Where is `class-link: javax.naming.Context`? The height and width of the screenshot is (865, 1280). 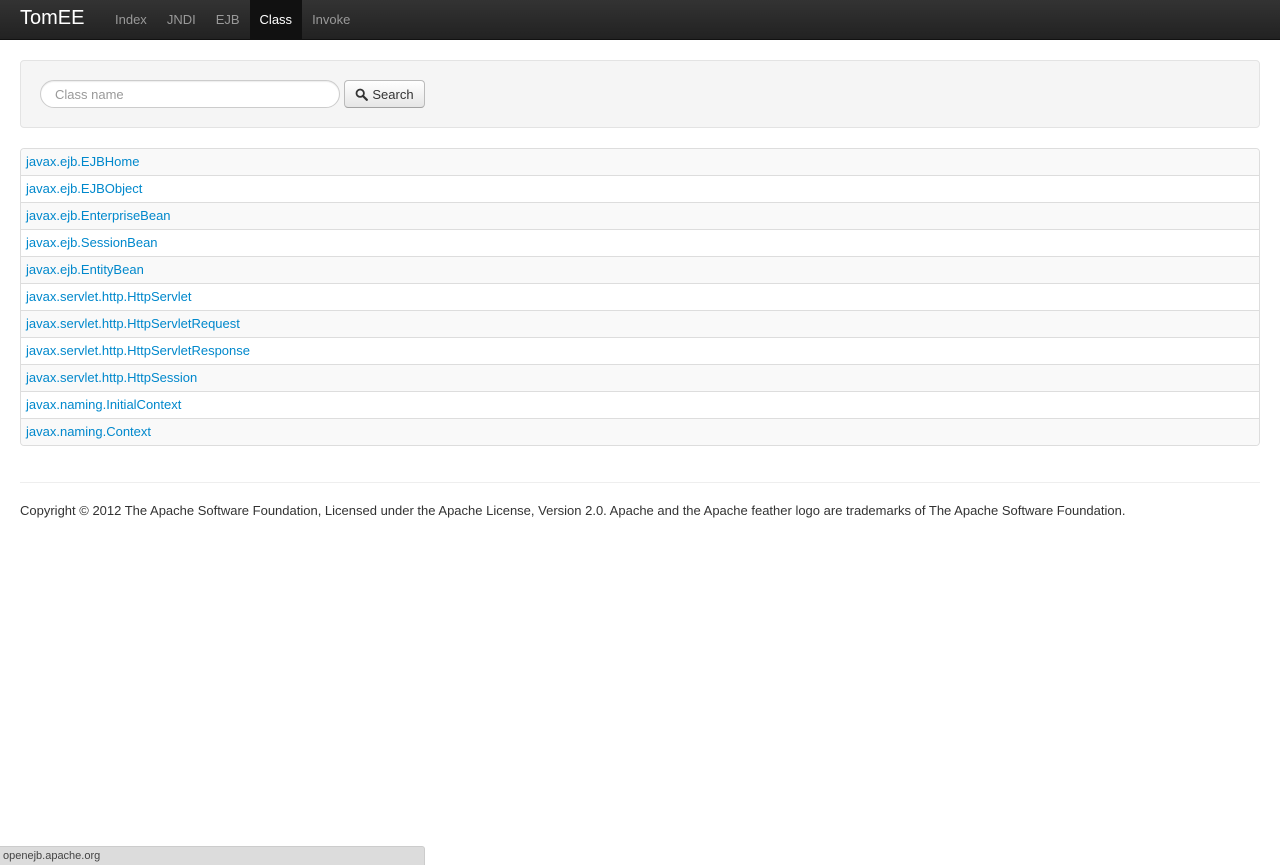
class-link: javax.naming.Context is located at coordinates (88, 431).